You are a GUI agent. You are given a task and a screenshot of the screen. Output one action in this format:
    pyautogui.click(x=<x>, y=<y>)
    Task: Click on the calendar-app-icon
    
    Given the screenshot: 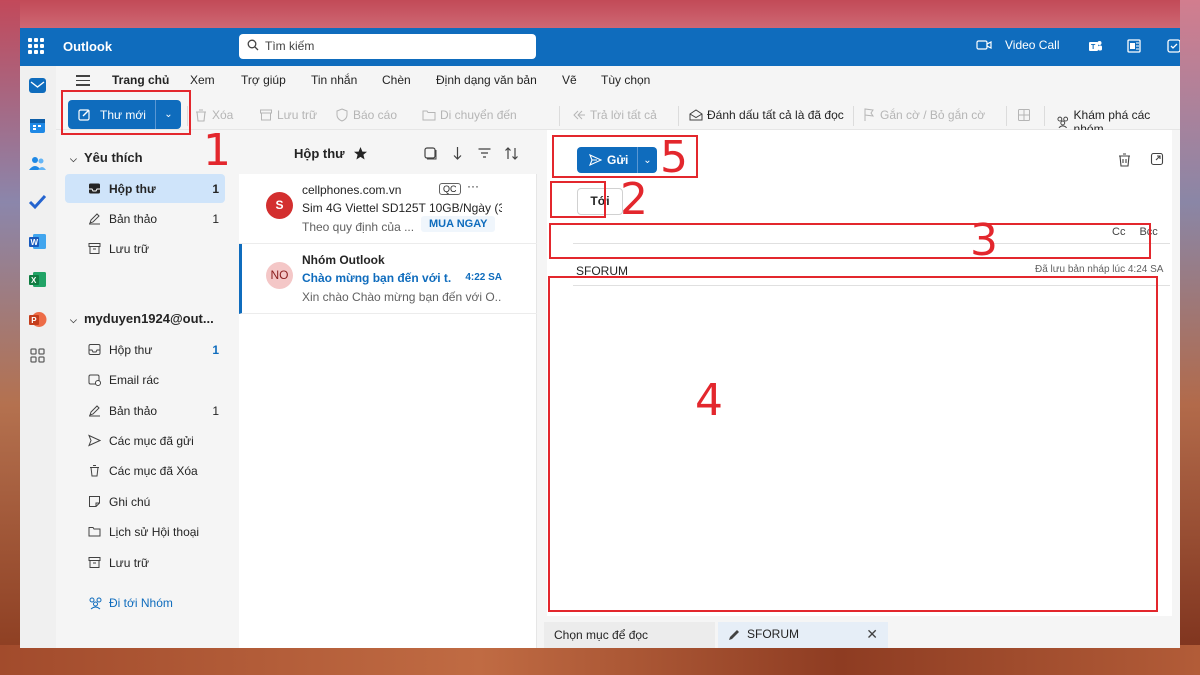 What is the action you would take?
    pyautogui.click(x=37, y=125)
    